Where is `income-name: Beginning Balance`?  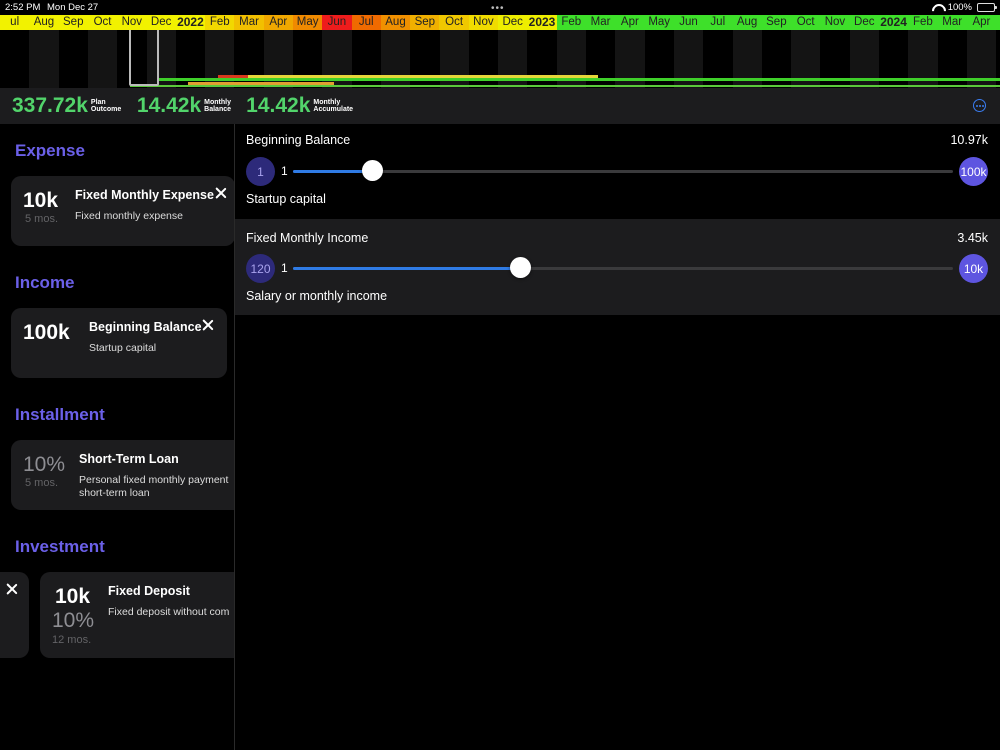 income-name: Beginning Balance is located at coordinates (145, 327).